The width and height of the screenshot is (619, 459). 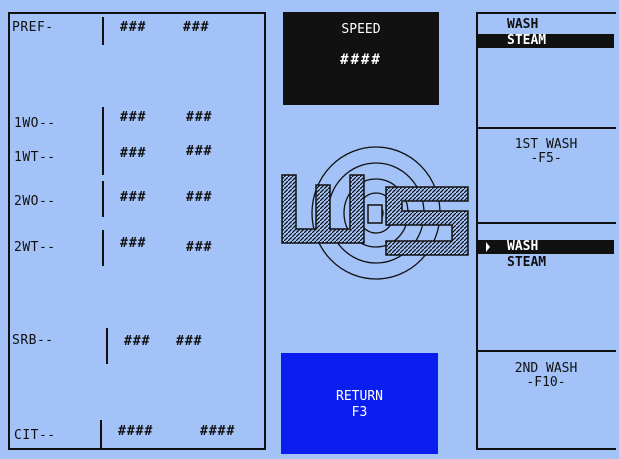 I want to click on second-wash-option-wash: WASH, so click(x=546, y=247).